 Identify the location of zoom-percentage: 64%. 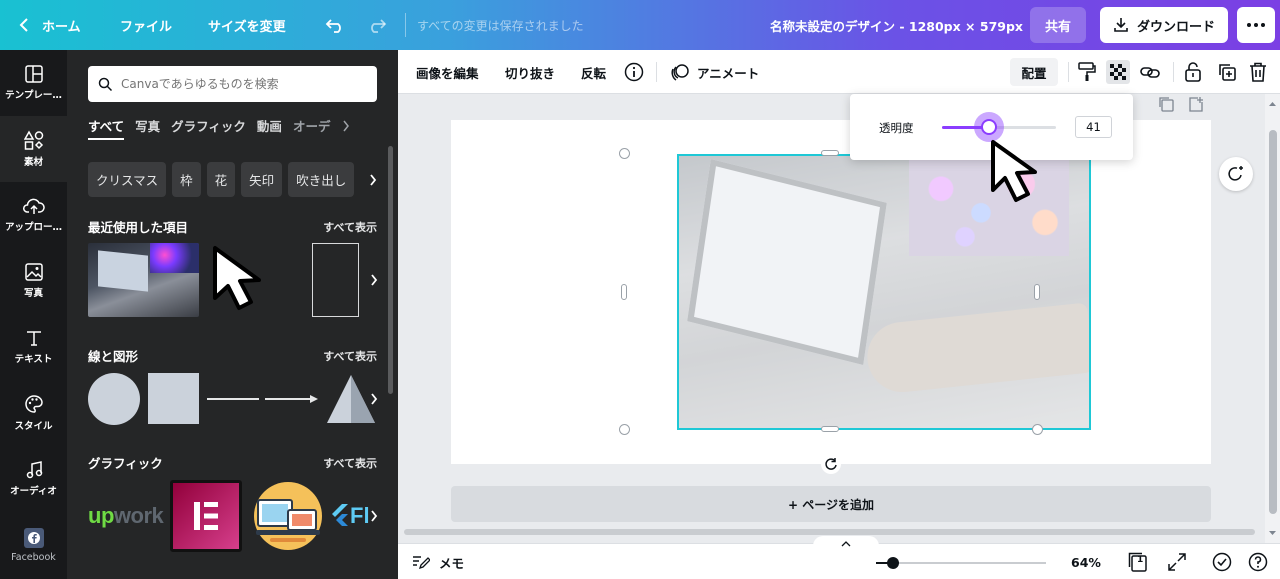
(1086, 561).